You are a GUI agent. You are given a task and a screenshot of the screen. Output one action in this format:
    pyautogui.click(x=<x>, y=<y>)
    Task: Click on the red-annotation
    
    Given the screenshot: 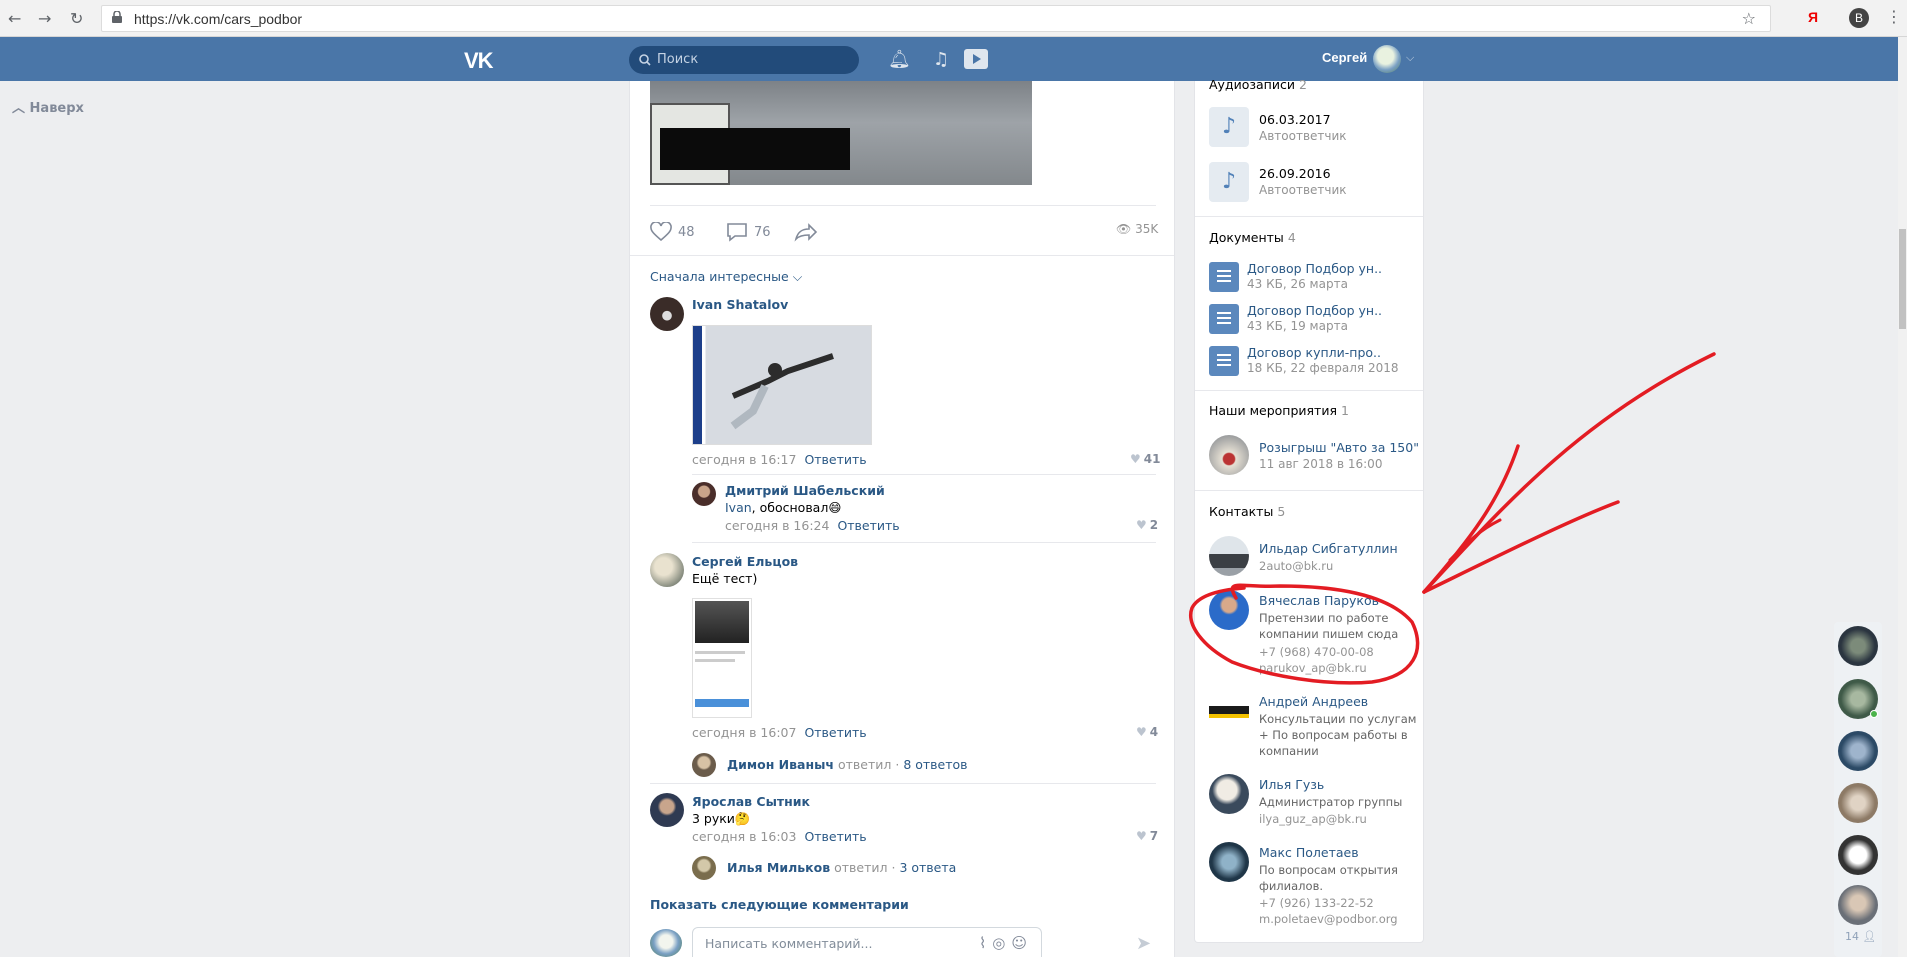 What is the action you would take?
    pyautogui.click(x=1452, y=518)
    